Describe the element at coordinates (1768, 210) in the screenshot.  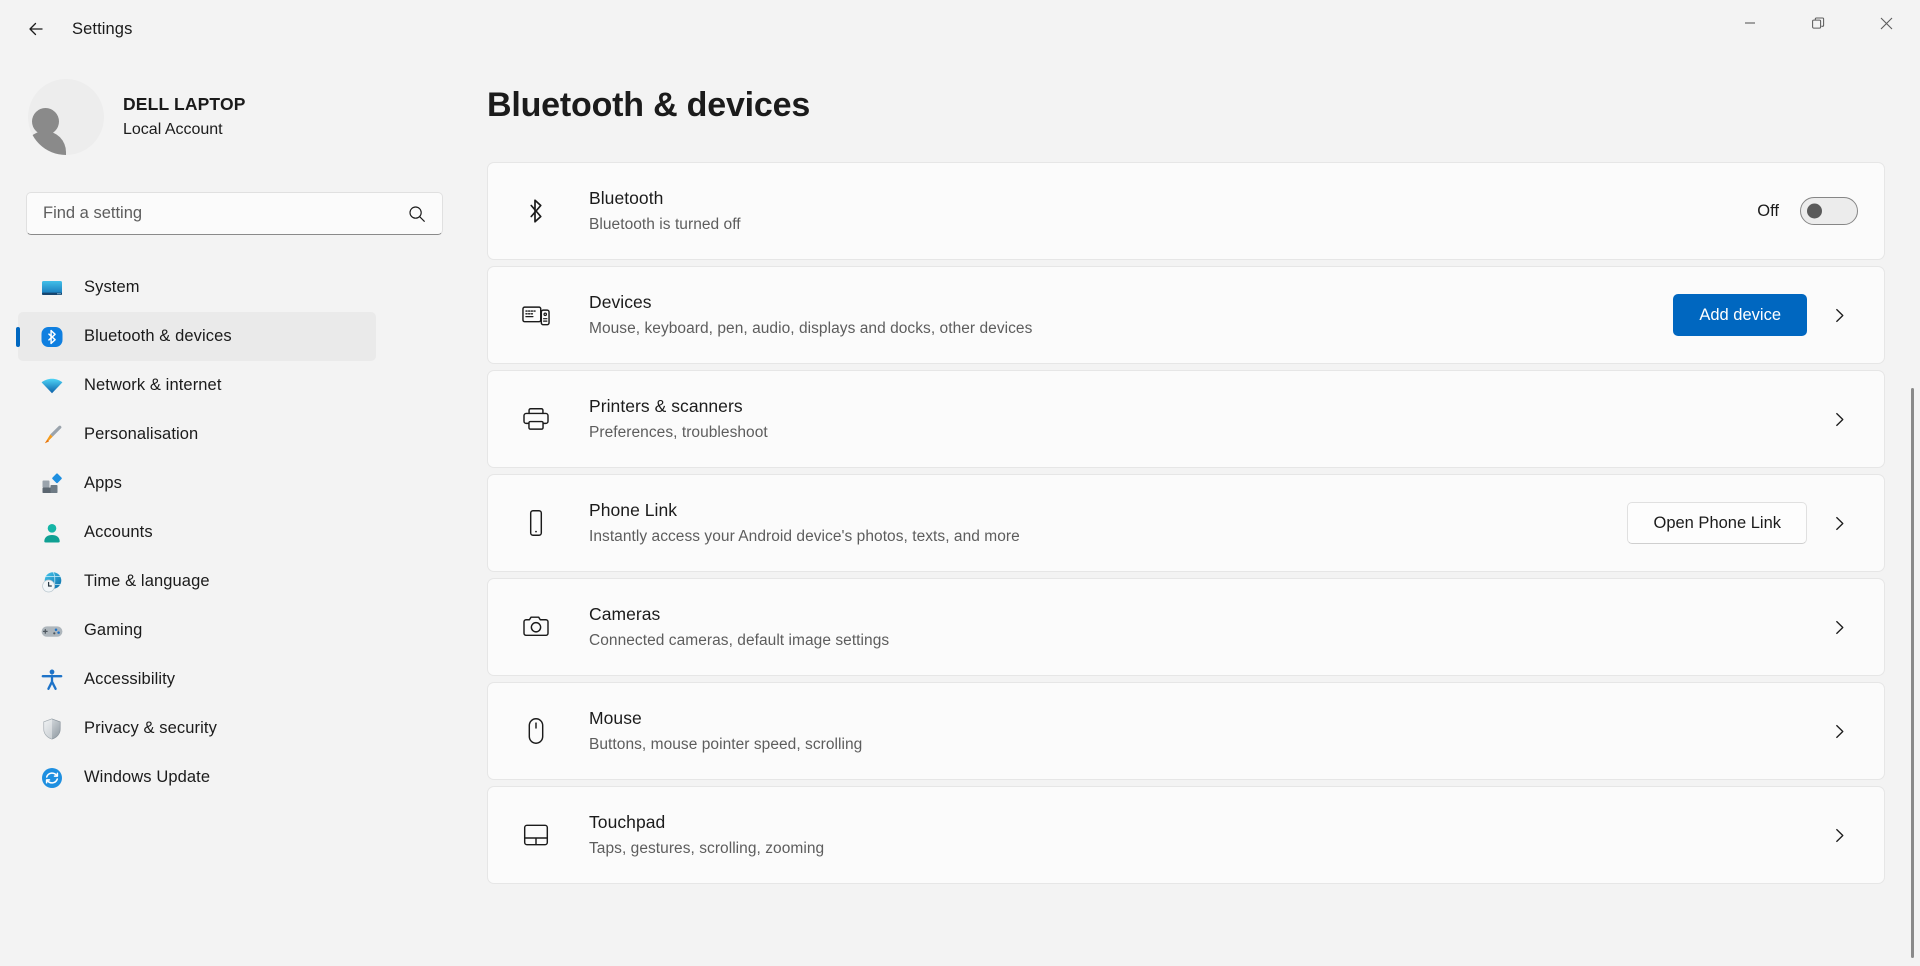
I see `toggle-state-label: Off` at that location.